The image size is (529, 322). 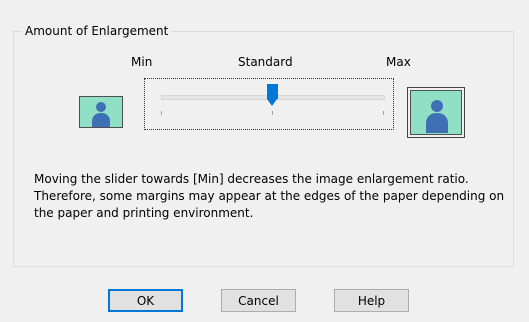 What do you see at coordinates (272, 91) in the screenshot?
I see `slider-thumb-body` at bounding box center [272, 91].